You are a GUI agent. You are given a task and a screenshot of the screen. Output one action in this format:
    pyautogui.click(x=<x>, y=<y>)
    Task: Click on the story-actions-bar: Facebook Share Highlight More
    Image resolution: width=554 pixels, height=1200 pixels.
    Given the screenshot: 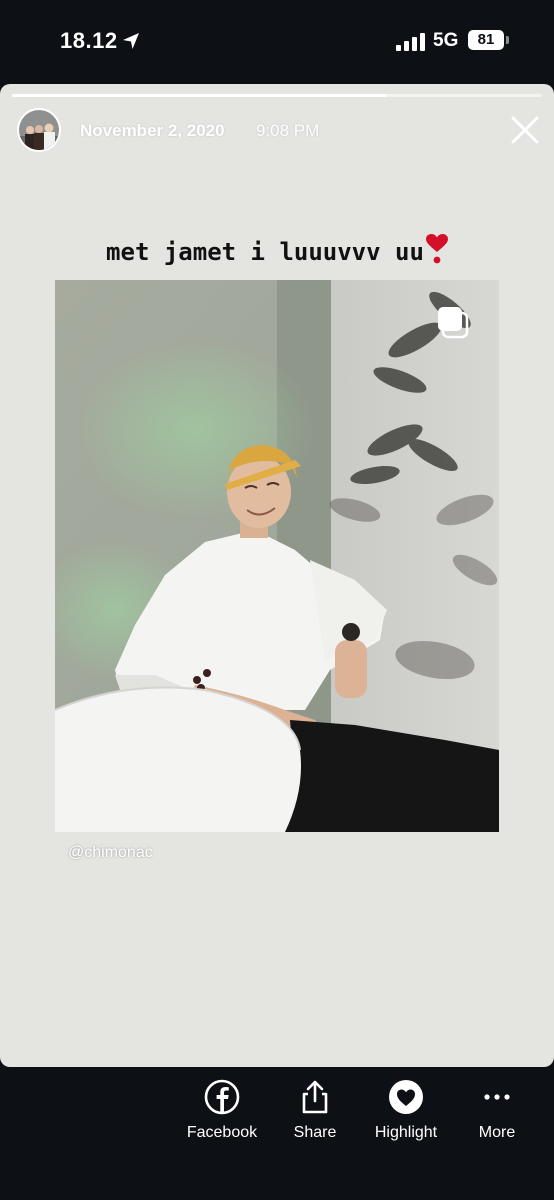 What is the action you would take?
    pyautogui.click(x=277, y=1133)
    